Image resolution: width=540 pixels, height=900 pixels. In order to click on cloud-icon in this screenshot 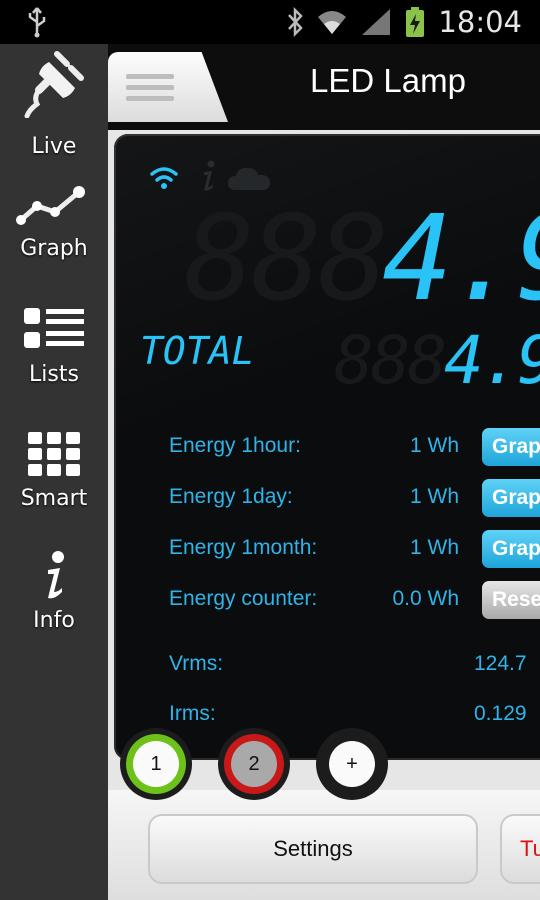, I will do `click(249, 178)`.